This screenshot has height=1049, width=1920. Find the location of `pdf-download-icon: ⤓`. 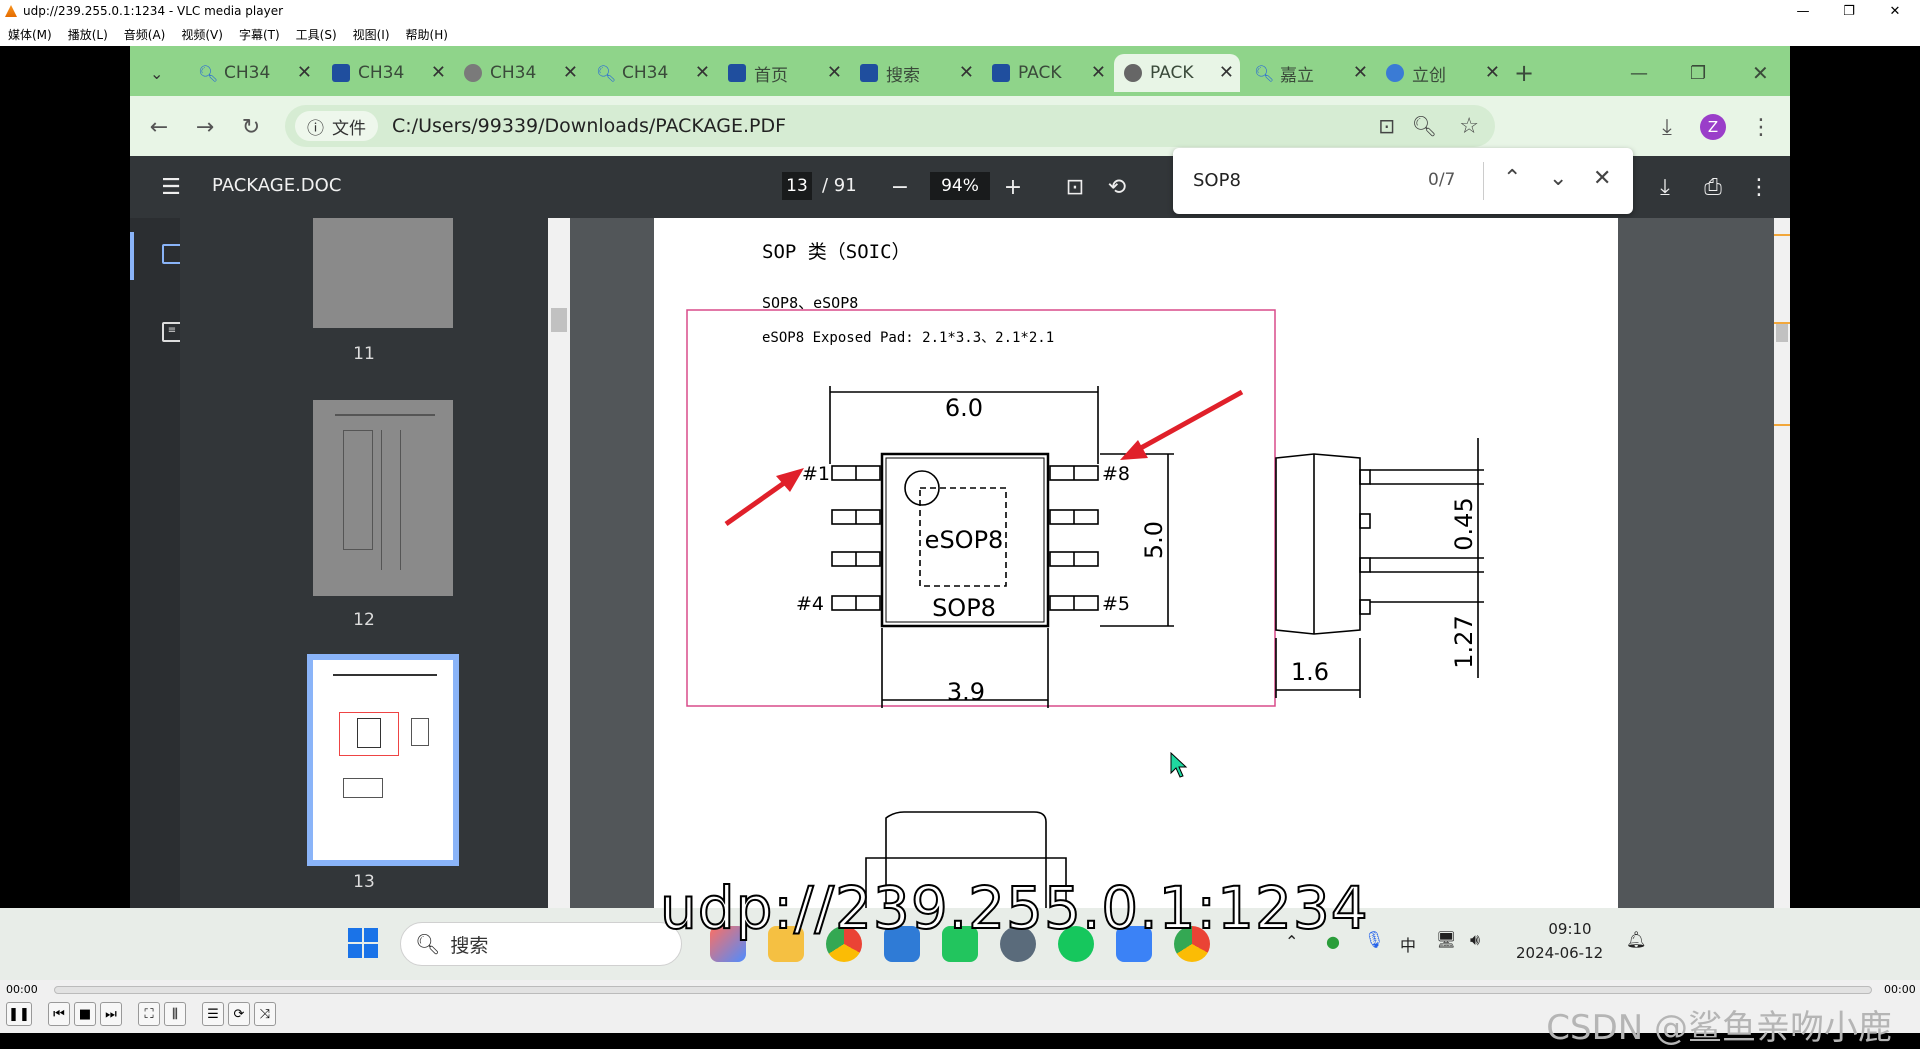

pdf-download-icon: ⤓ is located at coordinates (1665, 187).